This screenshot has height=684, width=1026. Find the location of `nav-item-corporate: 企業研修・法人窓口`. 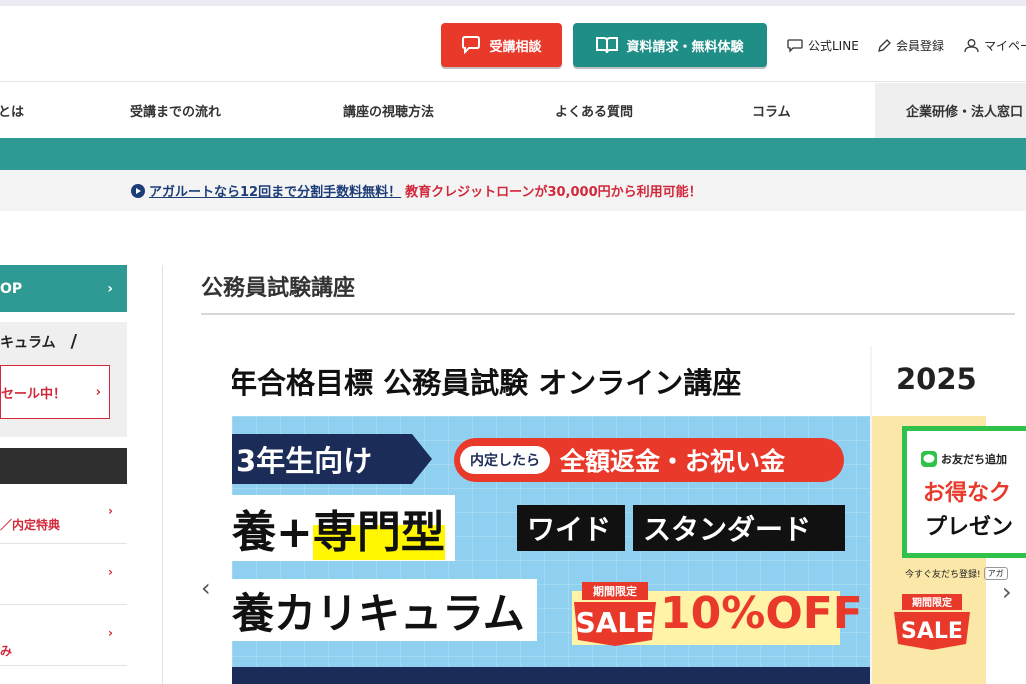

nav-item-corporate: 企業研修・法人窓口 is located at coordinates (950, 110).